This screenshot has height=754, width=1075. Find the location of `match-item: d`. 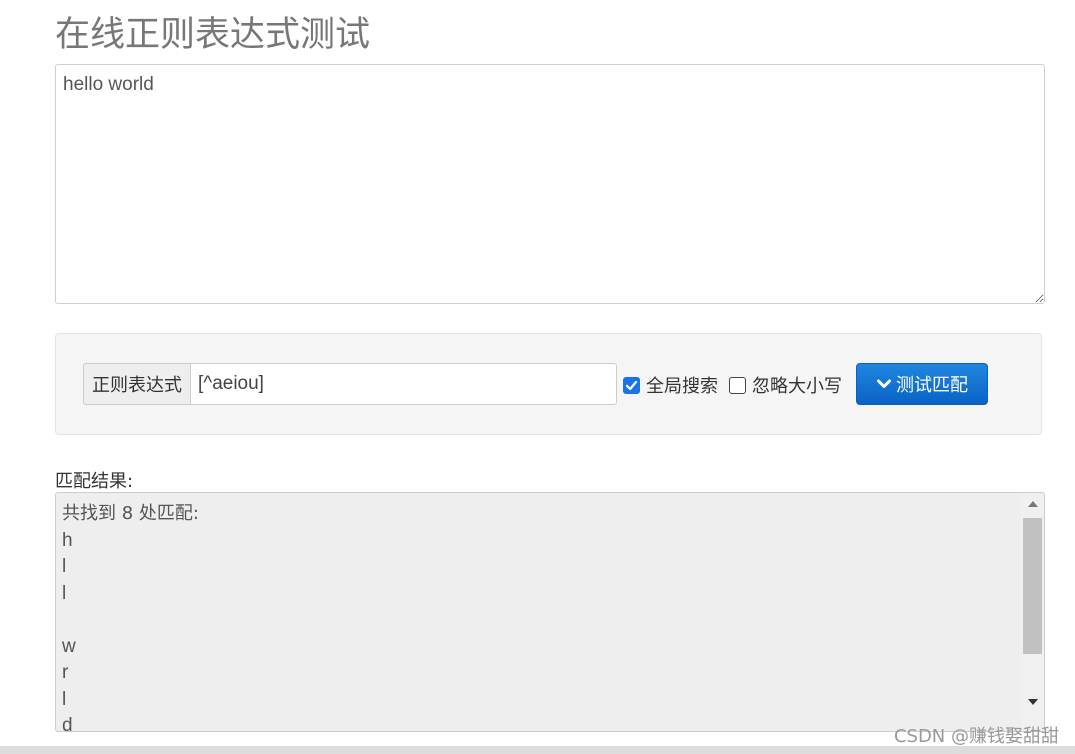

match-item: d is located at coordinates (67, 723).